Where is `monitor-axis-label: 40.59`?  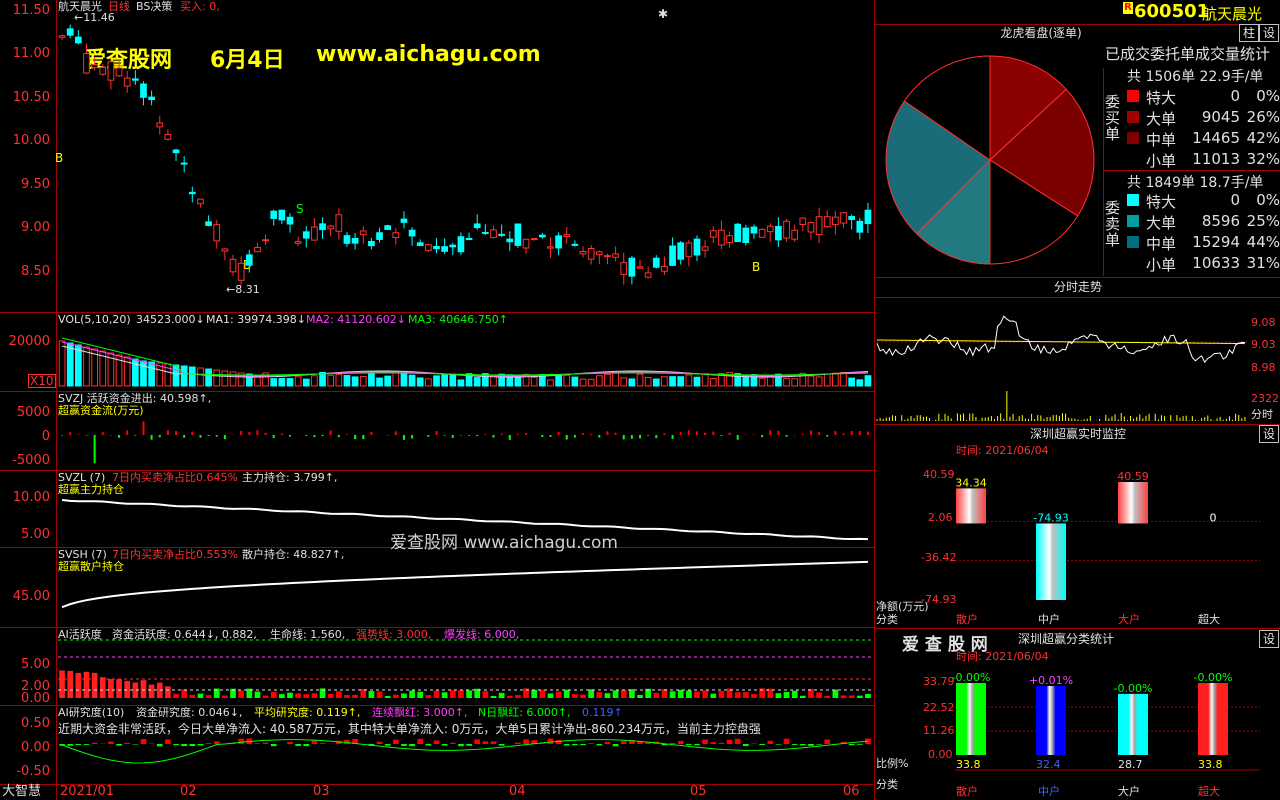
monitor-axis-label: 40.59 is located at coordinates (939, 474).